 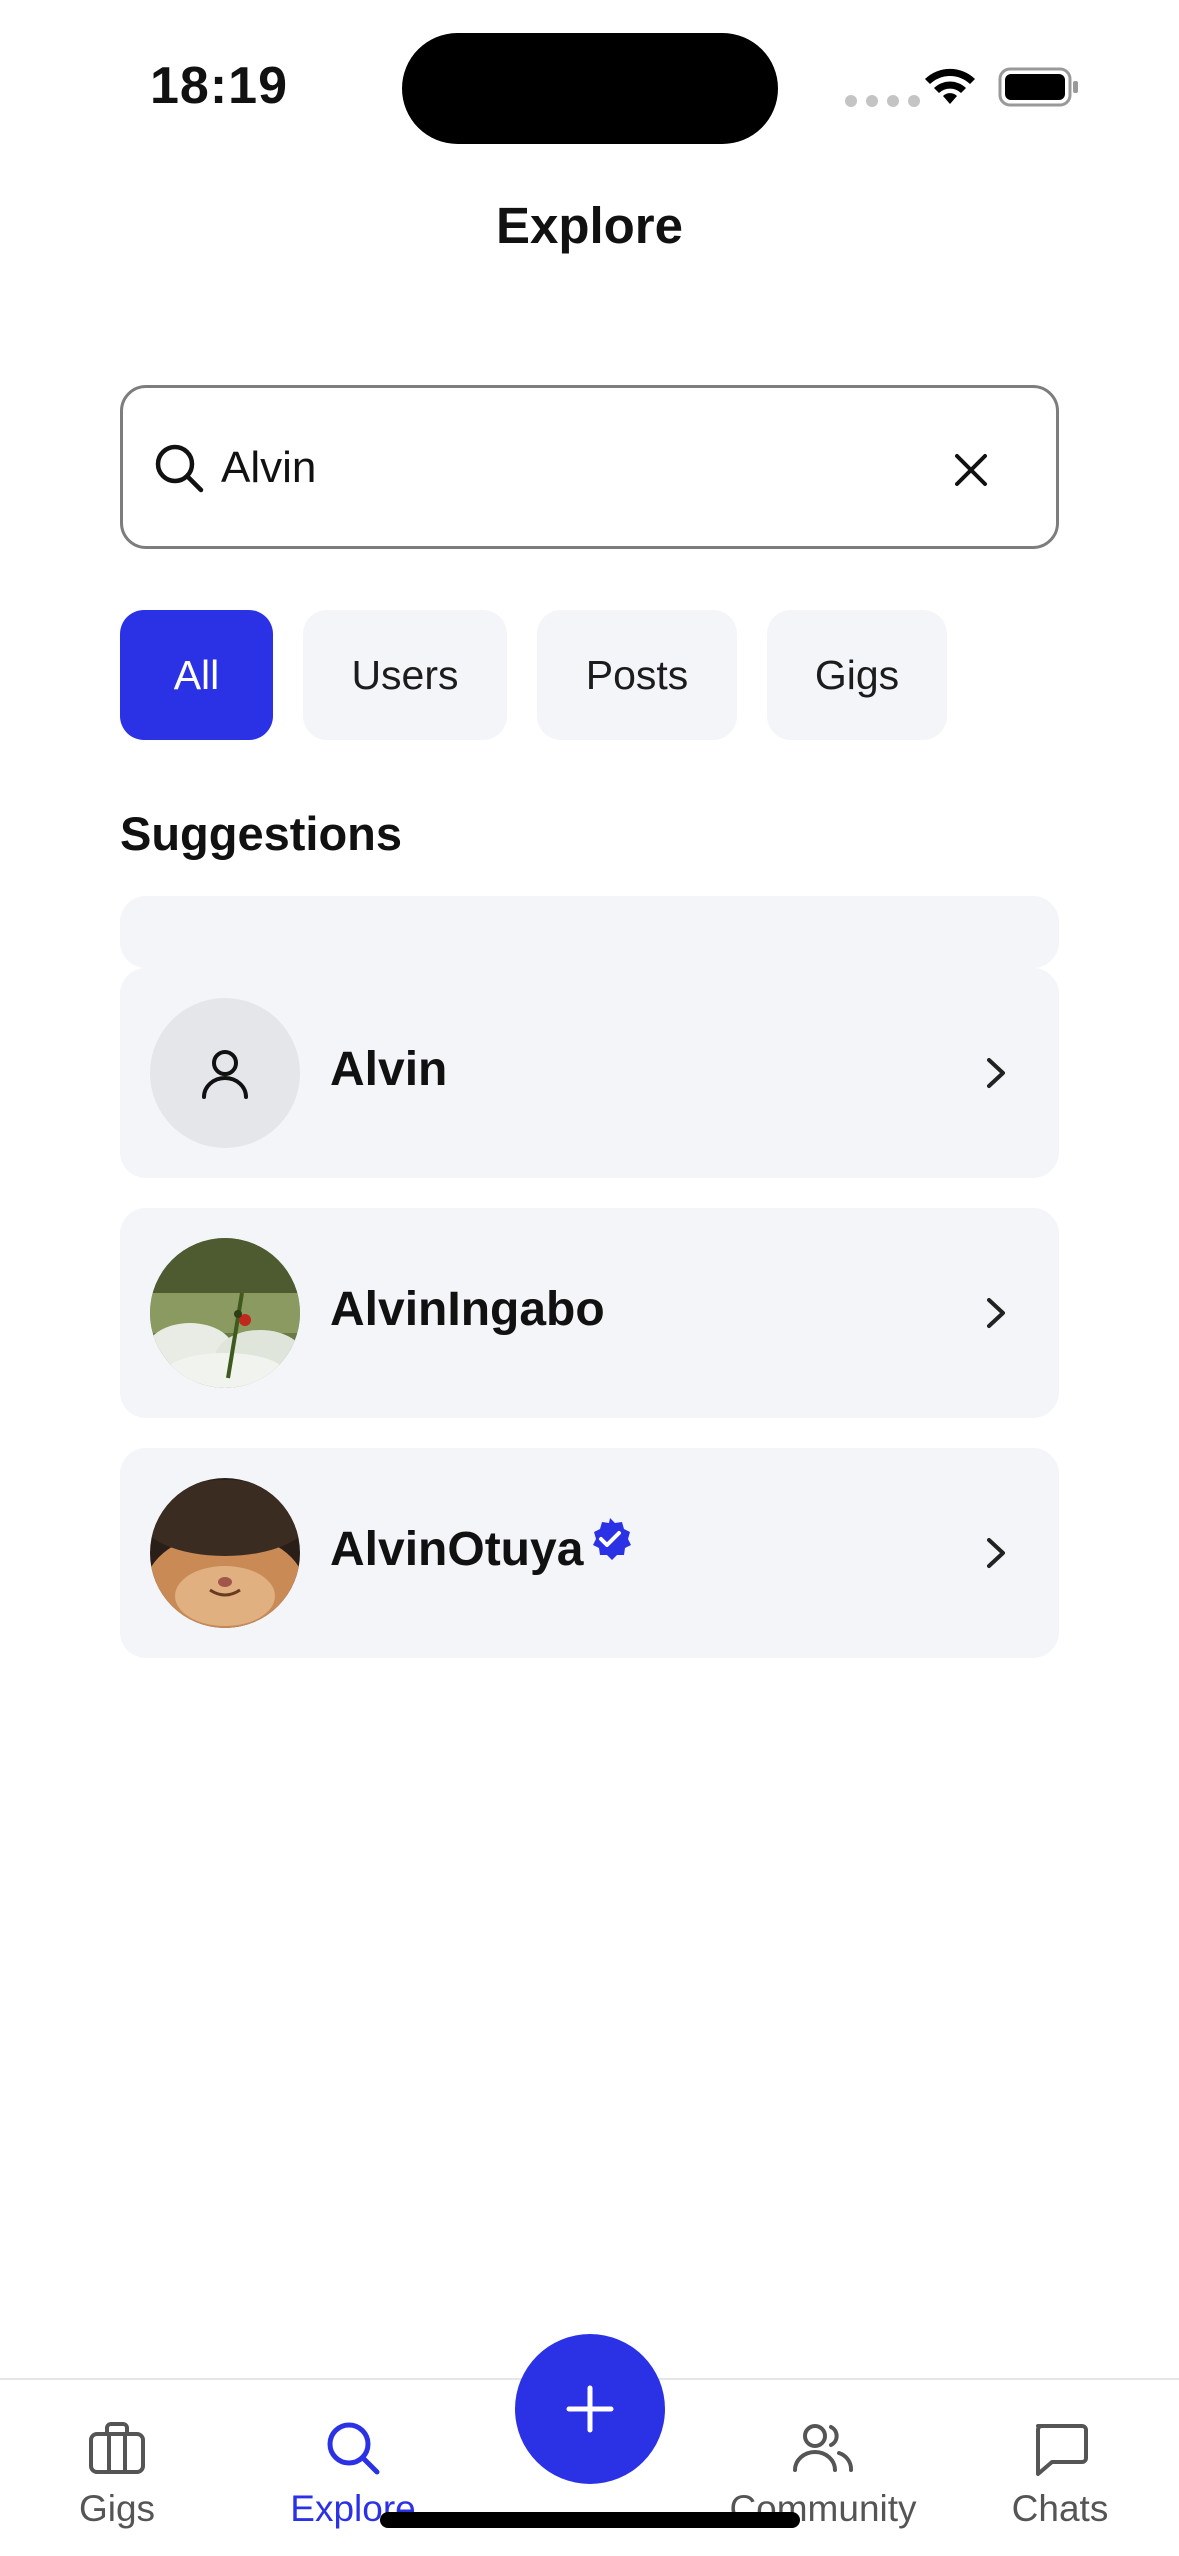 I want to click on user-name: AlvinOtuya, so click(x=481, y=1547).